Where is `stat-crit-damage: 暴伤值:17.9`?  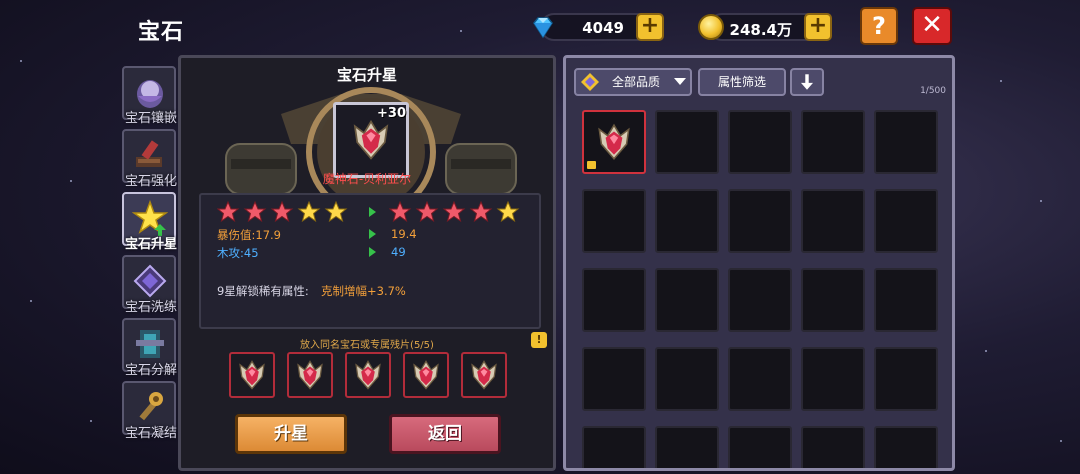 stat-crit-damage: 暴伤值:17.9 is located at coordinates (249, 235).